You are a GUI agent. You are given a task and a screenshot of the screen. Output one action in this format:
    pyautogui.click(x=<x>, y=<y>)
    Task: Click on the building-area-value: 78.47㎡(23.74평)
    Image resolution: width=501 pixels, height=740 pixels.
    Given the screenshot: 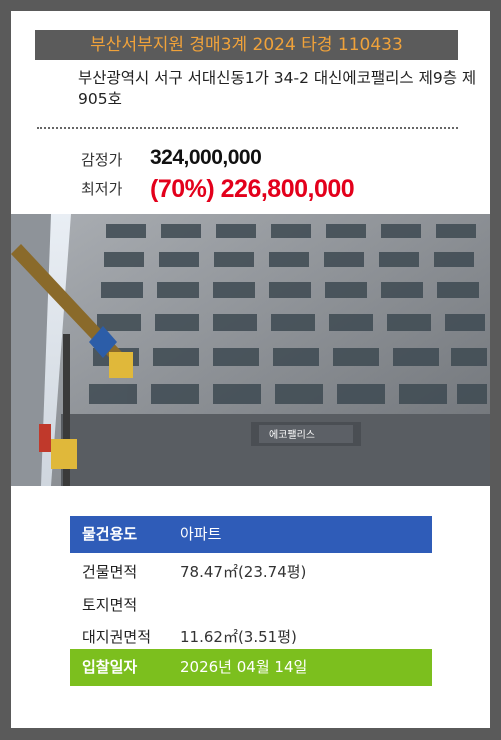 What is the action you would take?
    pyautogui.click(x=243, y=572)
    